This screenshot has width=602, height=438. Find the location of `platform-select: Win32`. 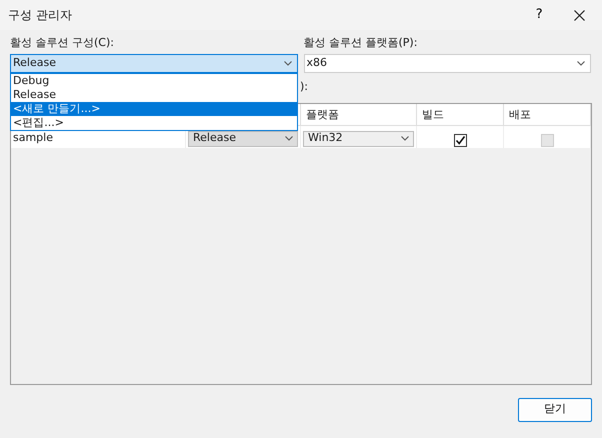

platform-select: Win32 is located at coordinates (358, 138).